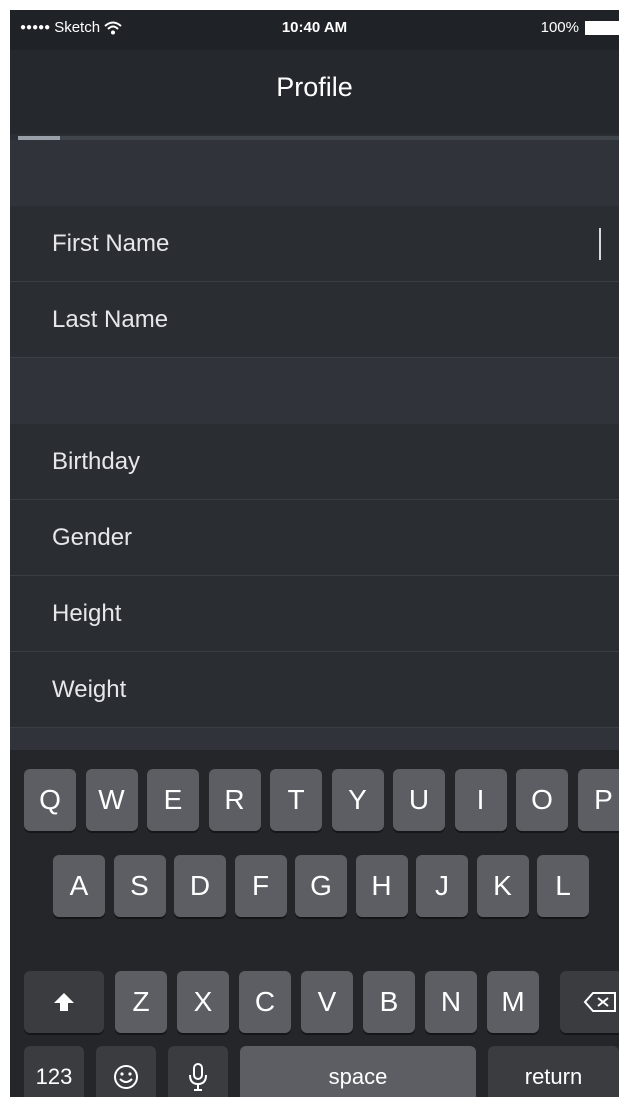 The width and height of the screenshot is (619, 1097). Describe the element at coordinates (96, 461) in the screenshot. I see `birthday-label: Birthday` at that location.